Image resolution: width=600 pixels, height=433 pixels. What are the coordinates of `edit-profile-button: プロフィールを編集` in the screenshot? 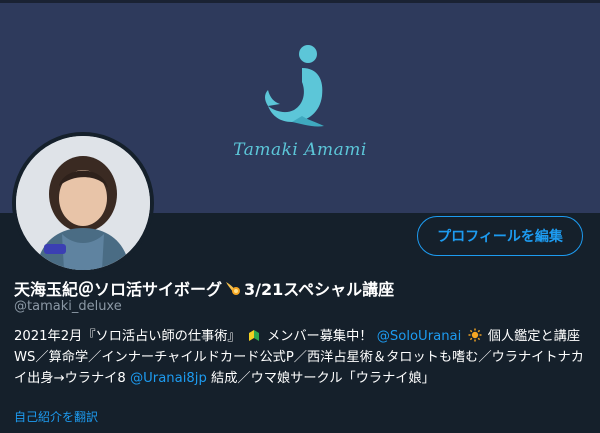 It's located at (500, 236).